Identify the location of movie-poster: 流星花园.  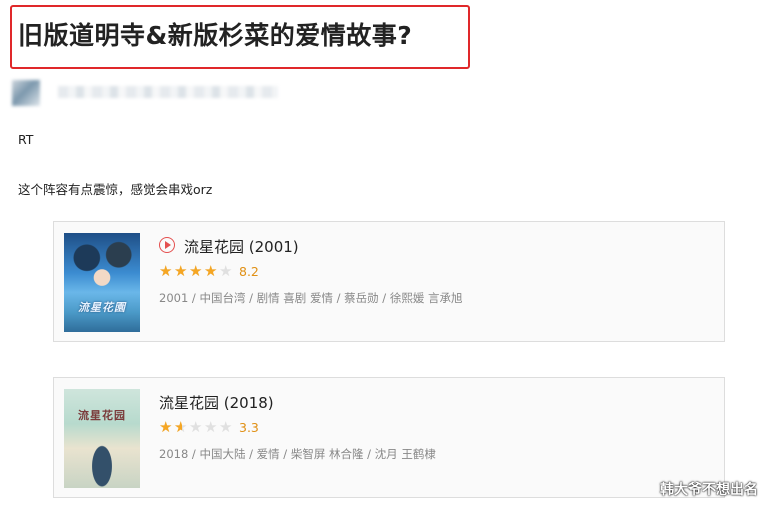
(102, 438).